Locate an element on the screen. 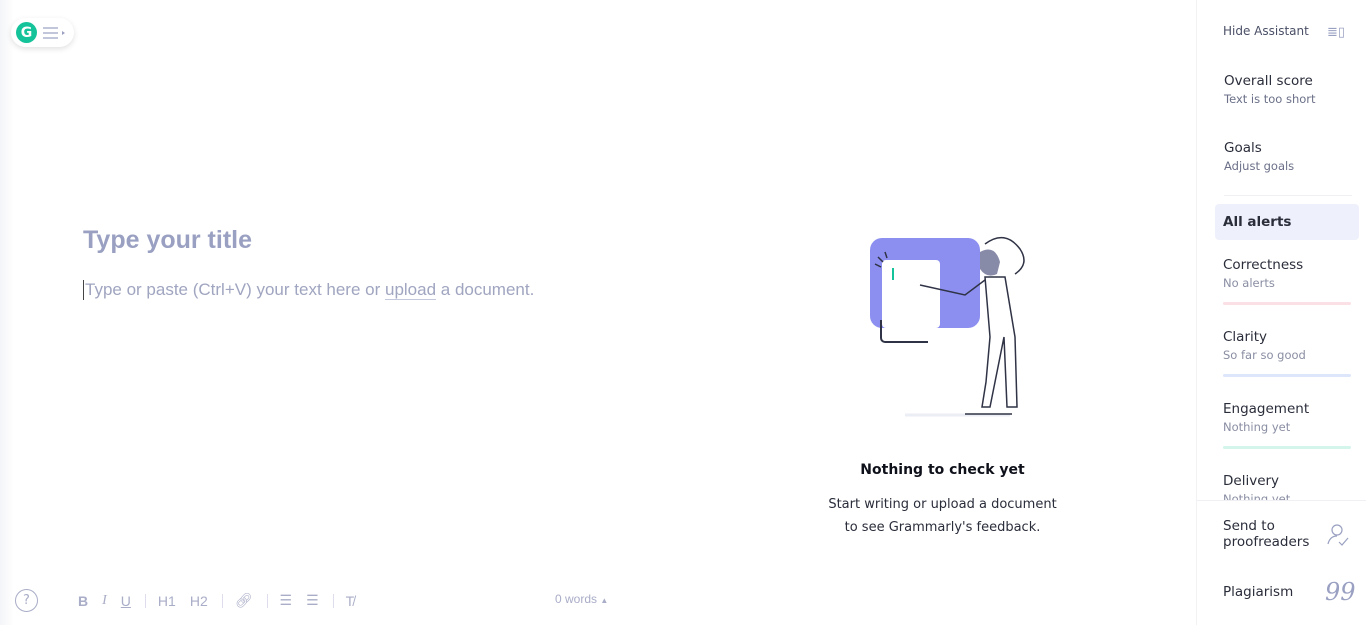 Image resolution: width=1366 pixels, height=625 pixels. panel-toggle-icon: ≣▯ is located at coordinates (1336, 32).